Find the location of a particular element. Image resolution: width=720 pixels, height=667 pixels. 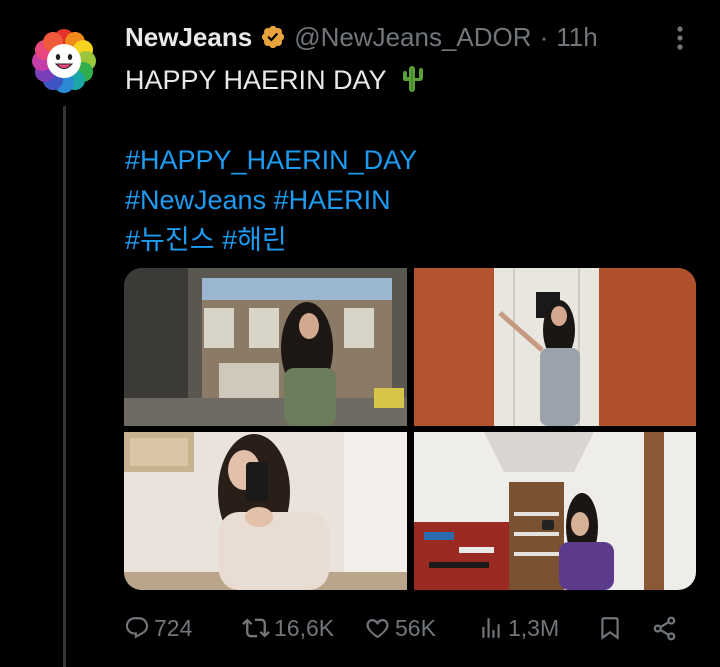

heart-icon is located at coordinates (377, 628).